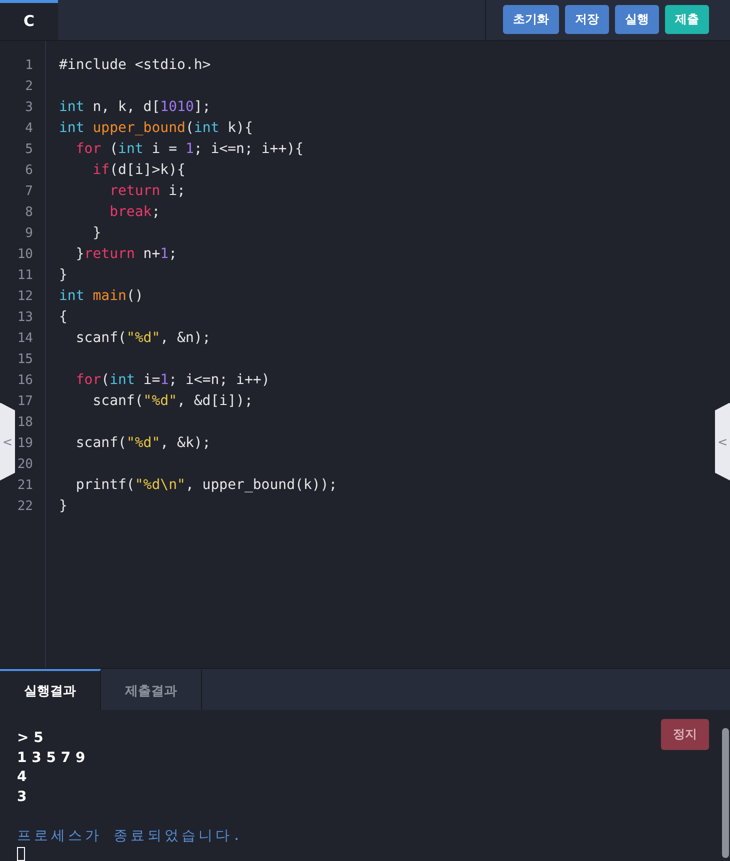 The image size is (730, 861). Describe the element at coordinates (131, 836) in the screenshot. I see `status-message: 프로세스가 종료되었습니다.` at that location.